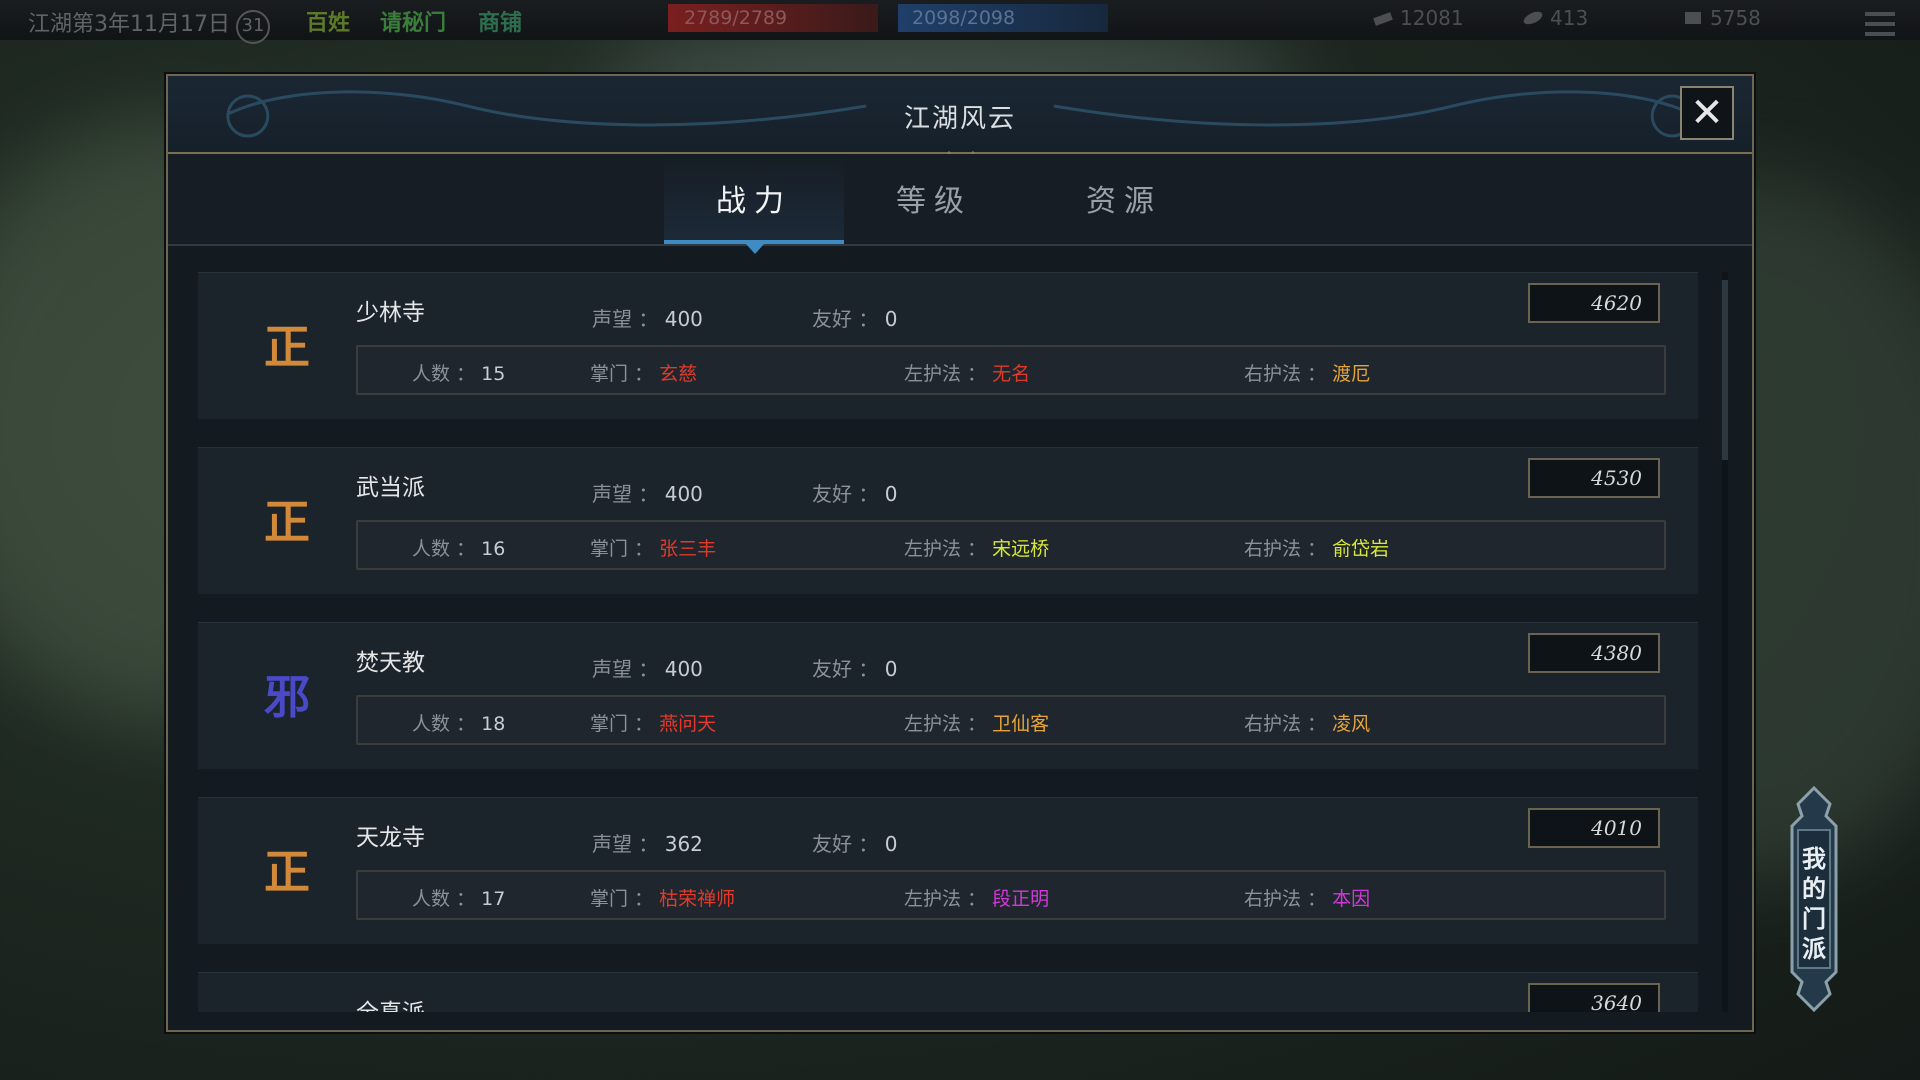 The width and height of the screenshot is (1920, 1080). I want to click on left-guardian: 左护法 ： 宋远桥, so click(977, 549).